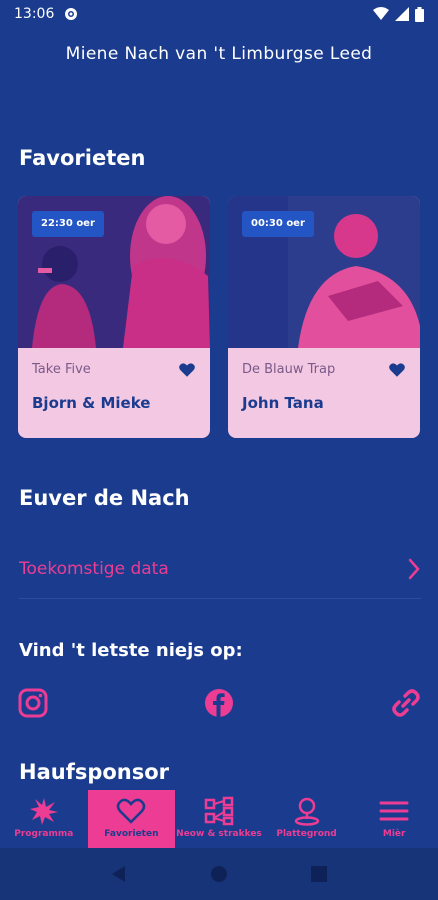  Describe the element at coordinates (381, 13) in the screenshot. I see `wifi-icon` at that location.